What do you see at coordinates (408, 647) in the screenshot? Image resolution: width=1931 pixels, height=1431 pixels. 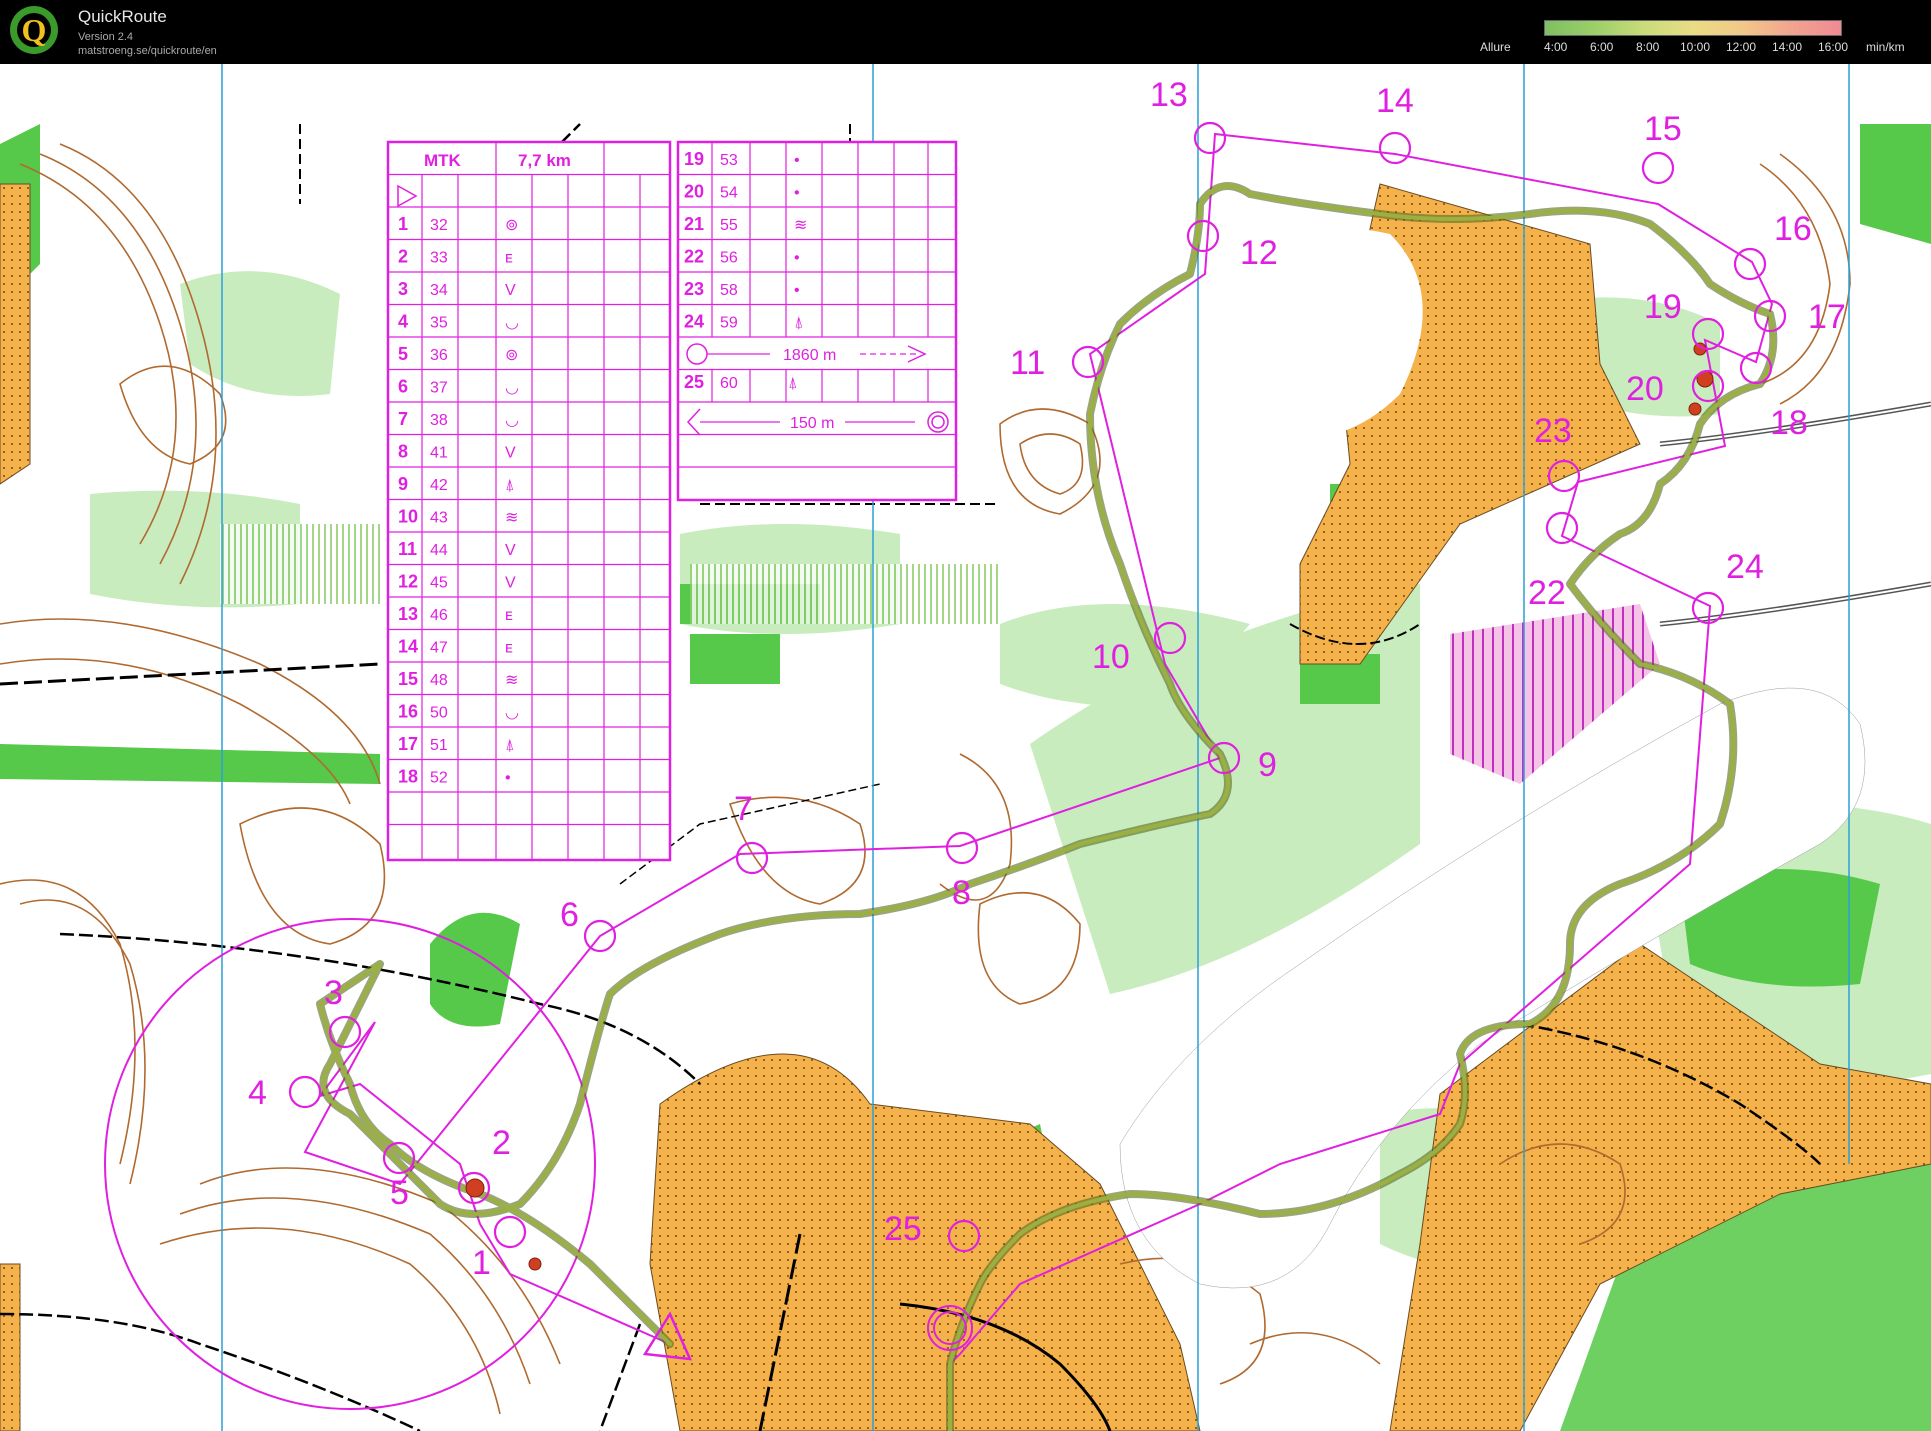 I see `card-row-num: 14` at bounding box center [408, 647].